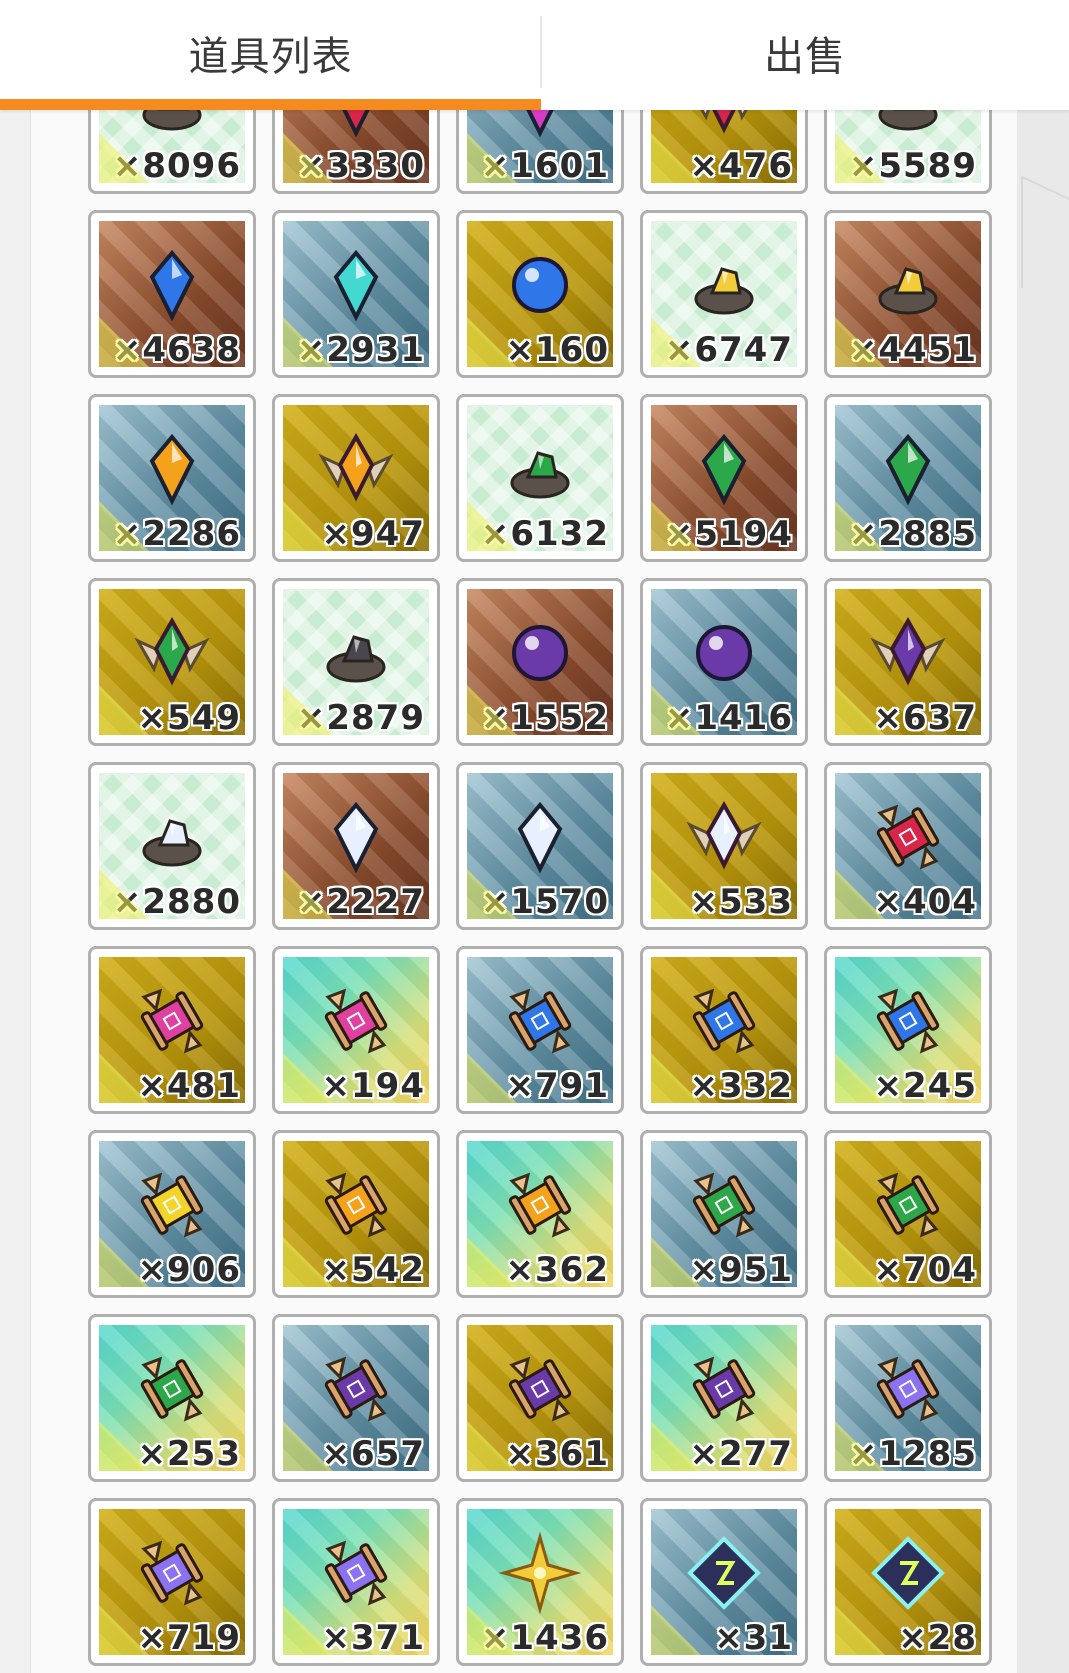 The image size is (1069, 1673). I want to click on item-cell: ×637, so click(908, 662).